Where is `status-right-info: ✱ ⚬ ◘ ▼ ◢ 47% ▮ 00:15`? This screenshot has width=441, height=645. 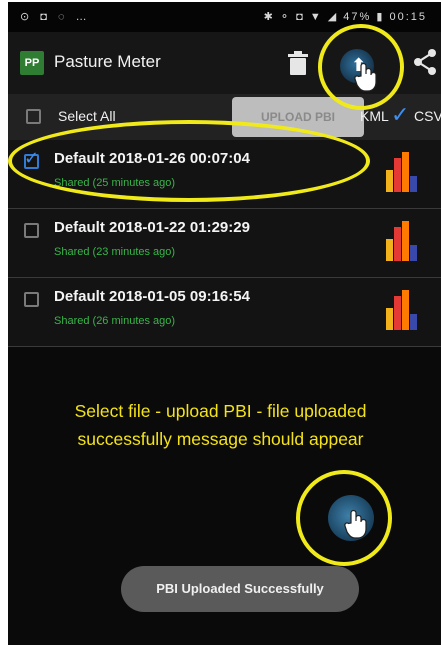 status-right-info: ✱ ⚬ ◘ ▼ ◢ 47% ▮ 00:15 is located at coordinates (345, 17).